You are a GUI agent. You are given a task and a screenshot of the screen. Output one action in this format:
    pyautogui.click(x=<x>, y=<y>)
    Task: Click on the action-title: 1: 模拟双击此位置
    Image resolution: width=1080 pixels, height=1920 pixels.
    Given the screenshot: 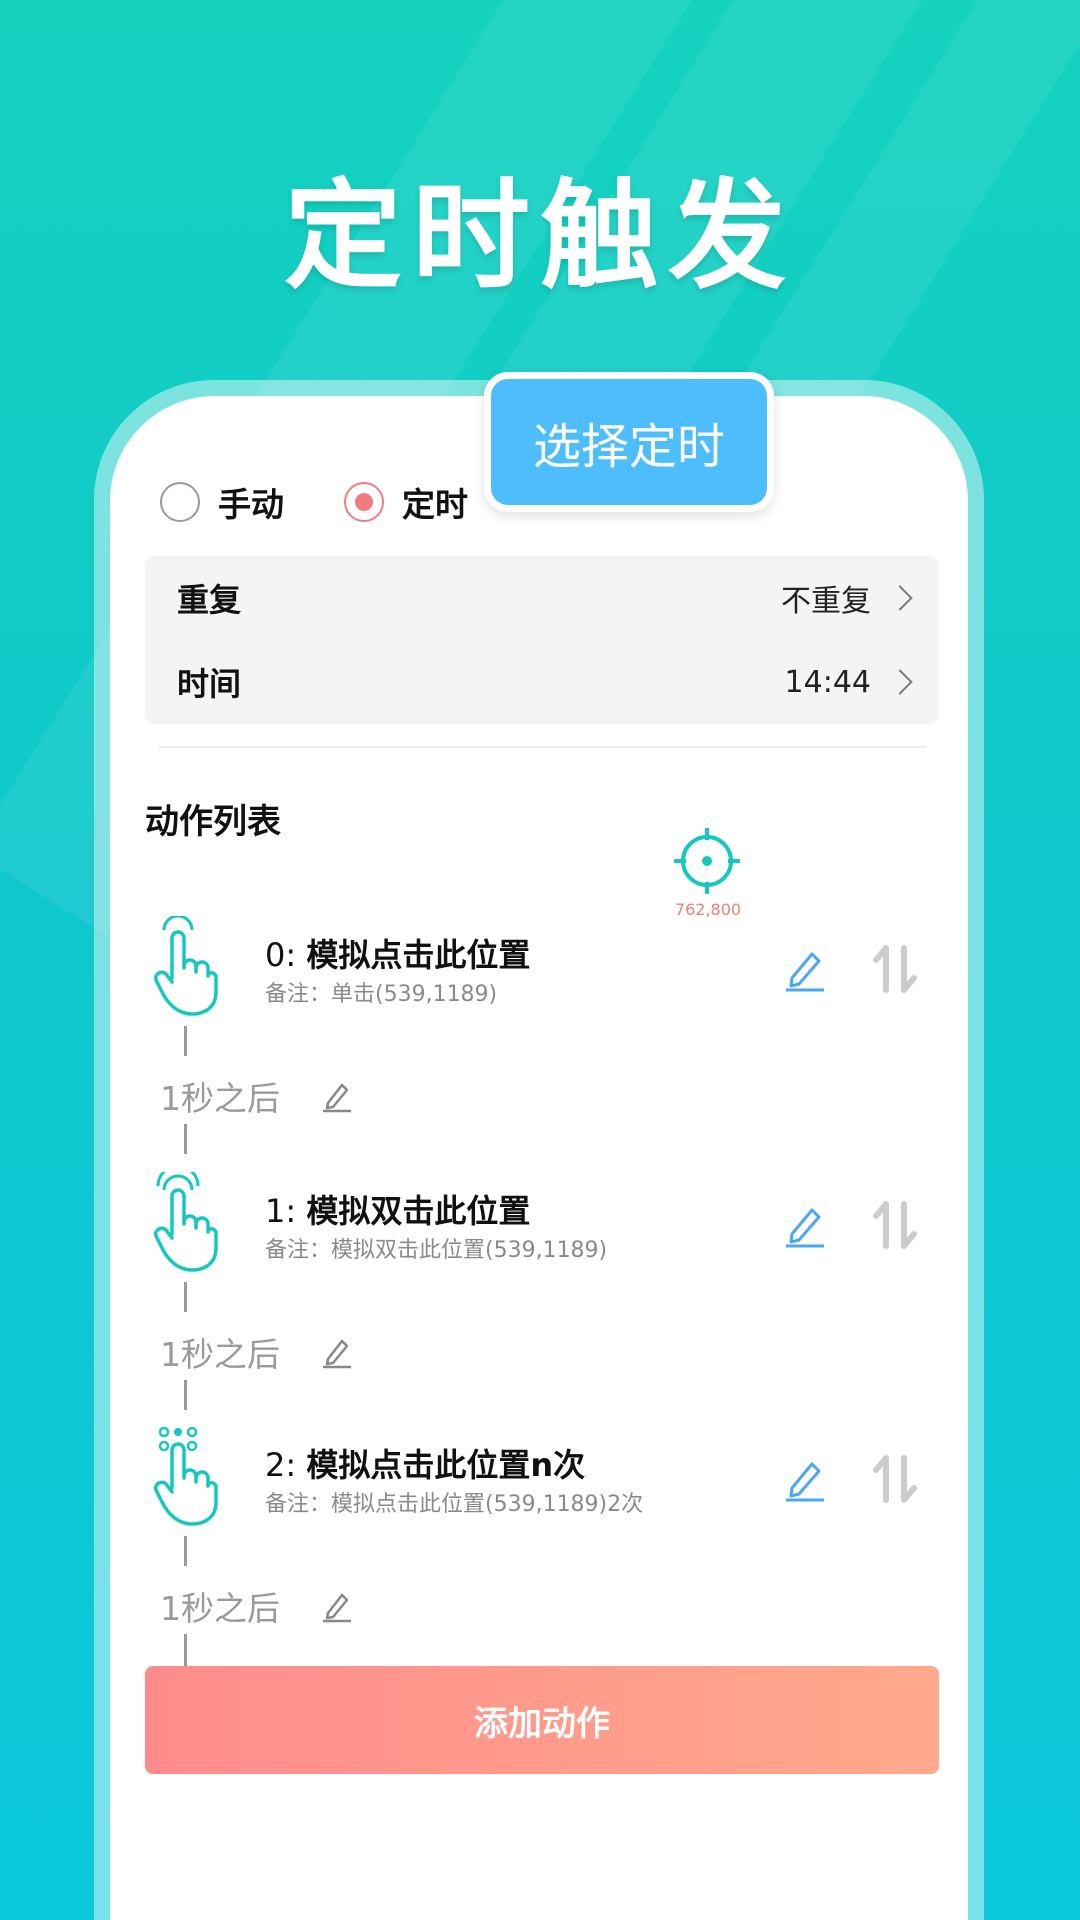 What is the action you would take?
    pyautogui.click(x=397, y=1209)
    